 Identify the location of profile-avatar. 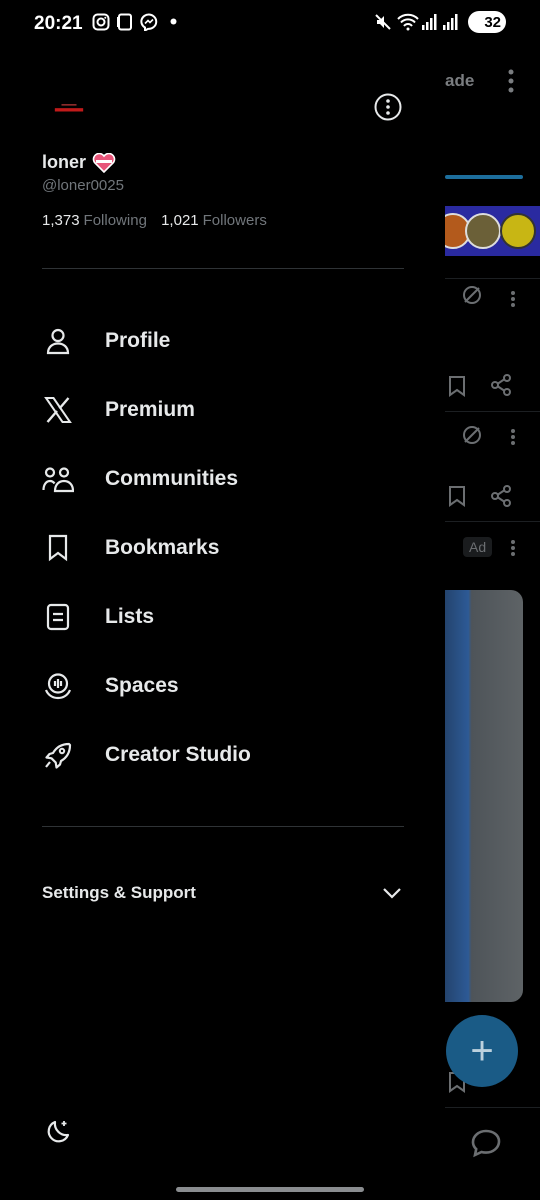
(69, 109).